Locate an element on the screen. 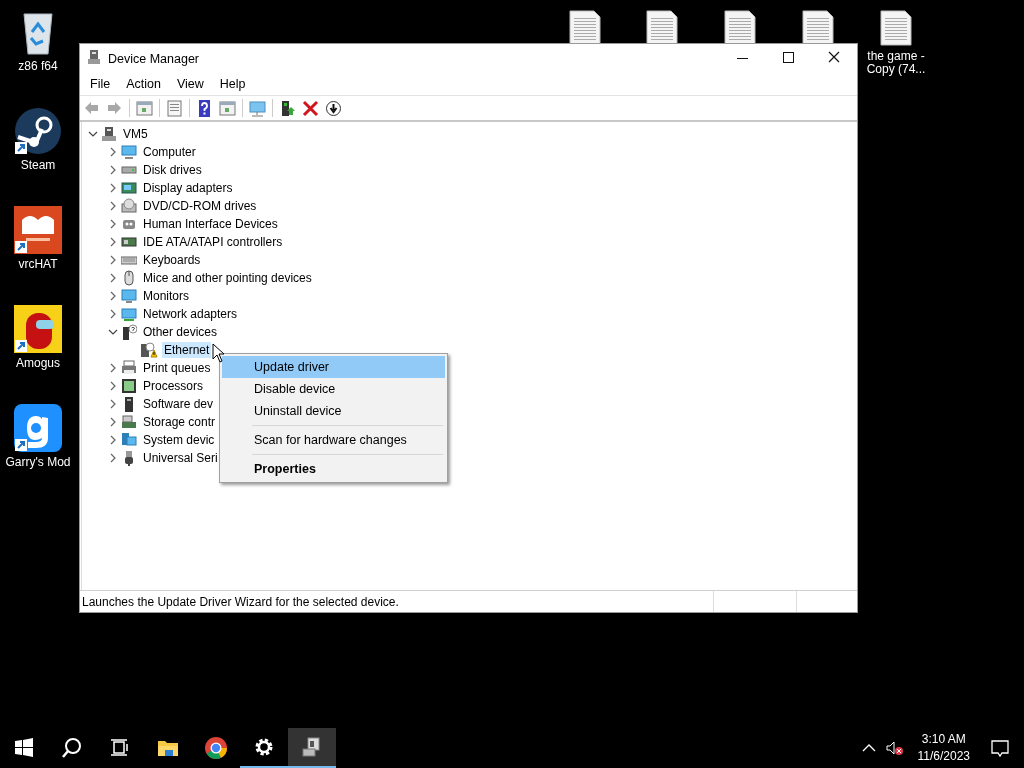 The image size is (1024, 768). app-icon is located at coordinates (38, 230).